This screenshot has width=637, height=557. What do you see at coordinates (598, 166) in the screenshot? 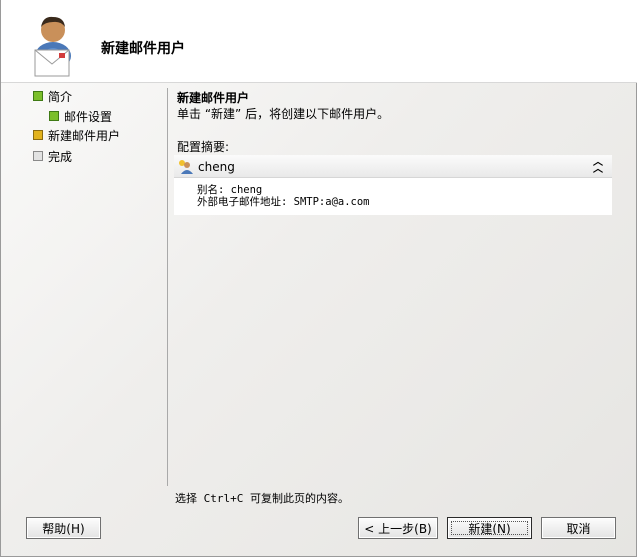
I see `collapse-chevron-icon: ︿ ︿` at bounding box center [598, 166].